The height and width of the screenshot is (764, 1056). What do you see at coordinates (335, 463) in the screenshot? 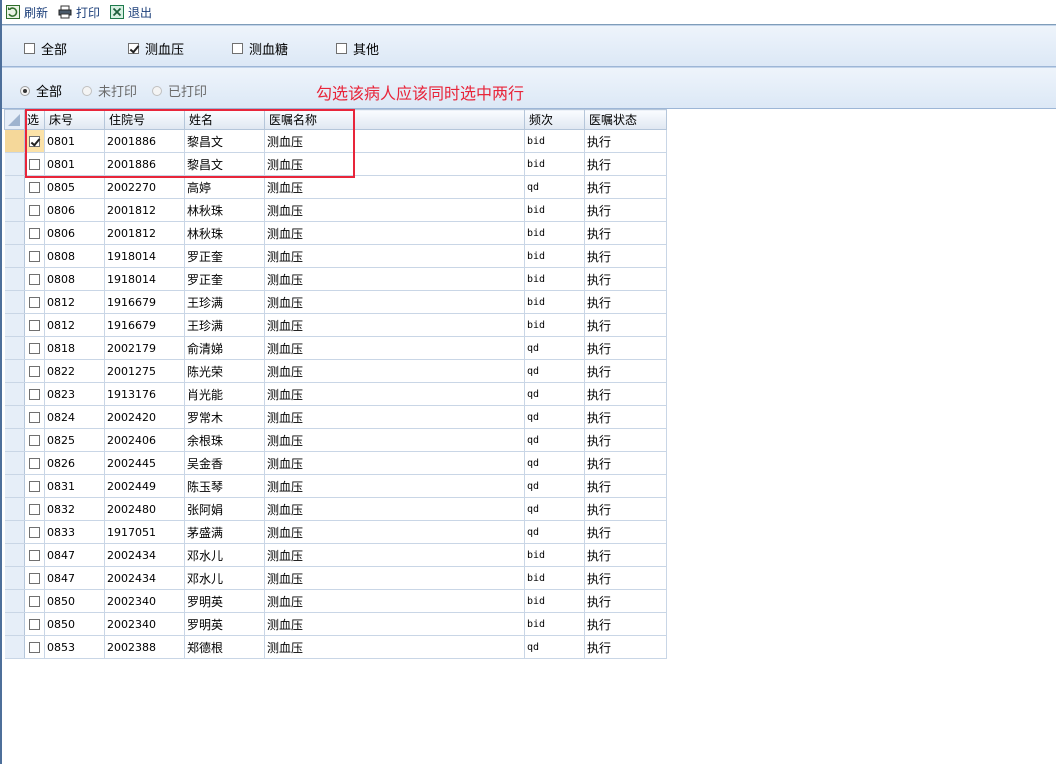
I see `table-row: 0826 2002445 吴金香 测血压 qd 执行` at bounding box center [335, 463].